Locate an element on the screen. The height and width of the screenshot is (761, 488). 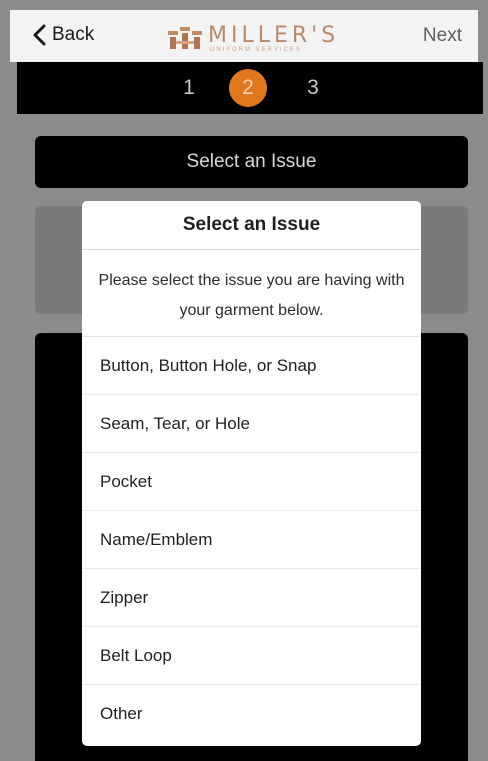
chevron-left-icon is located at coordinates (39, 35).